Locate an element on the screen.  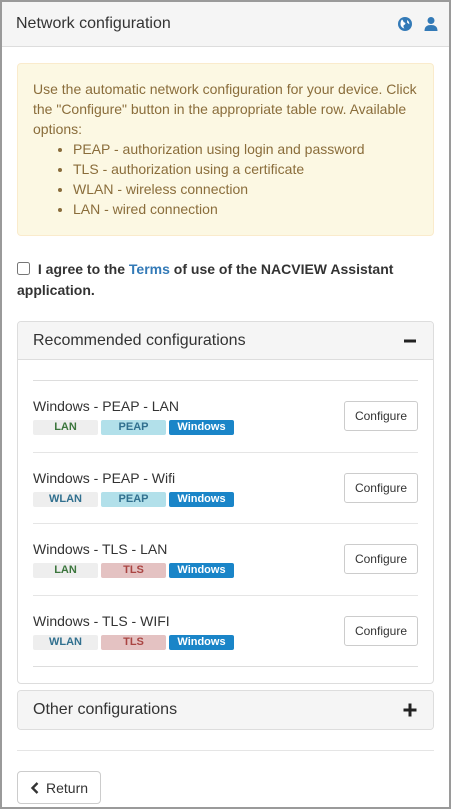
config-tags: WLAN PEAP Windows is located at coordinates (133, 499).